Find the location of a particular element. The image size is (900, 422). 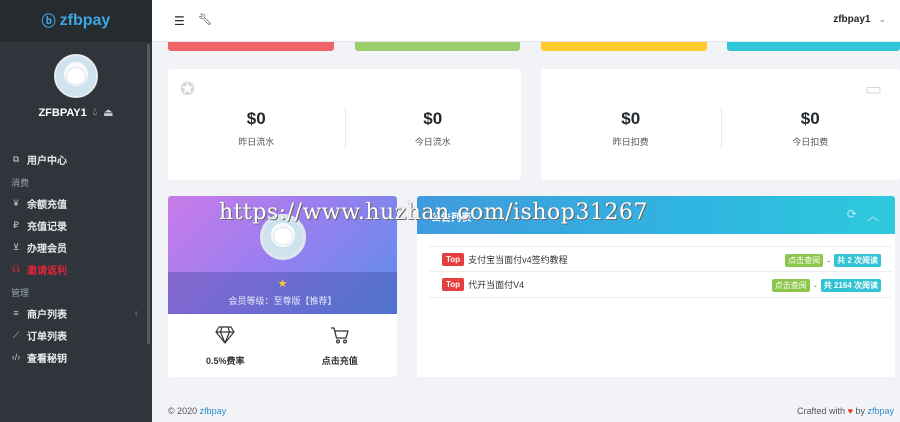

brand-logo: ⓑ zfbpay is located at coordinates (76, 21).